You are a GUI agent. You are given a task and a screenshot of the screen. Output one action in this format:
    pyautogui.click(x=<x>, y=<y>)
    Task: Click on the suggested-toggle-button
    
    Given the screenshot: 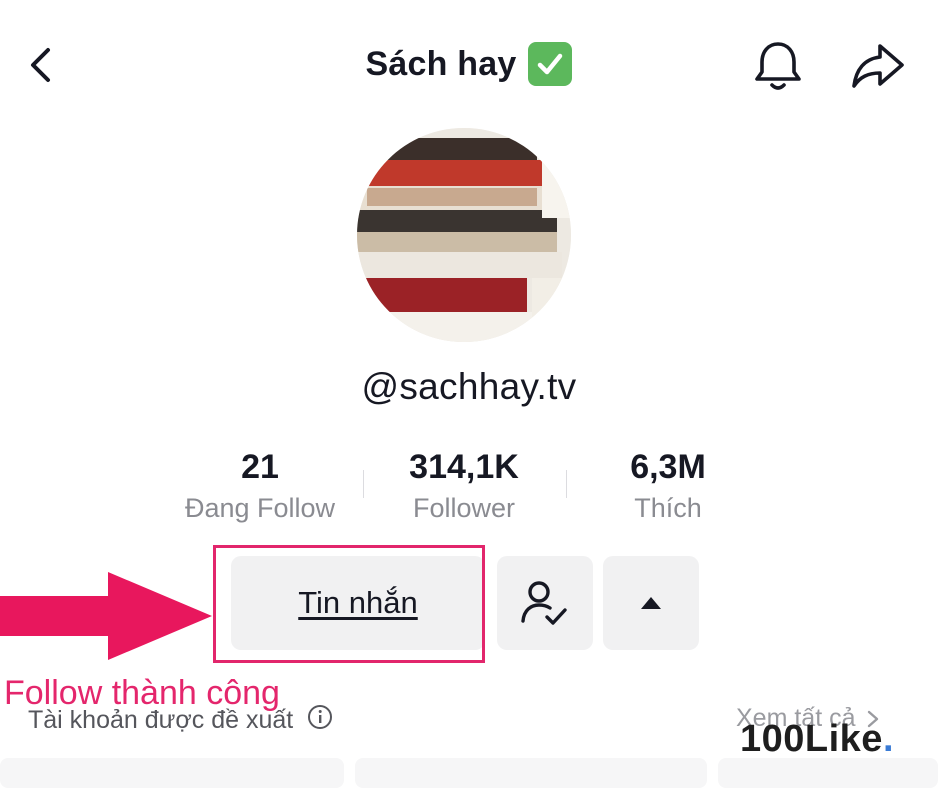 What is the action you would take?
    pyautogui.click(x=651, y=603)
    